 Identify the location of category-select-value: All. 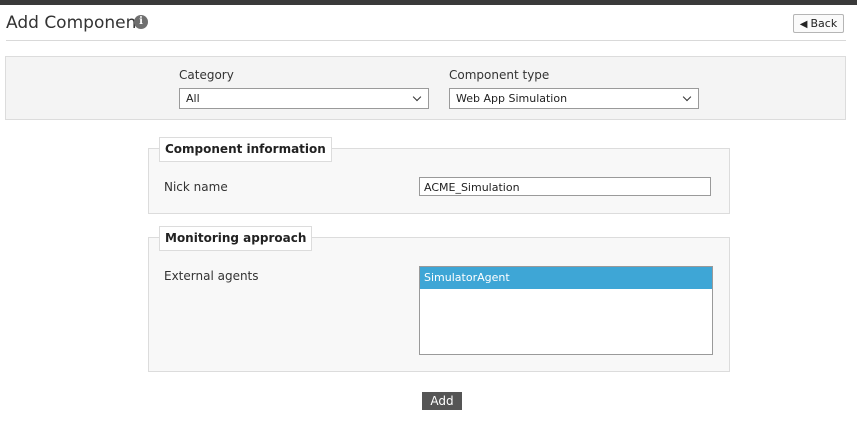
(193, 98).